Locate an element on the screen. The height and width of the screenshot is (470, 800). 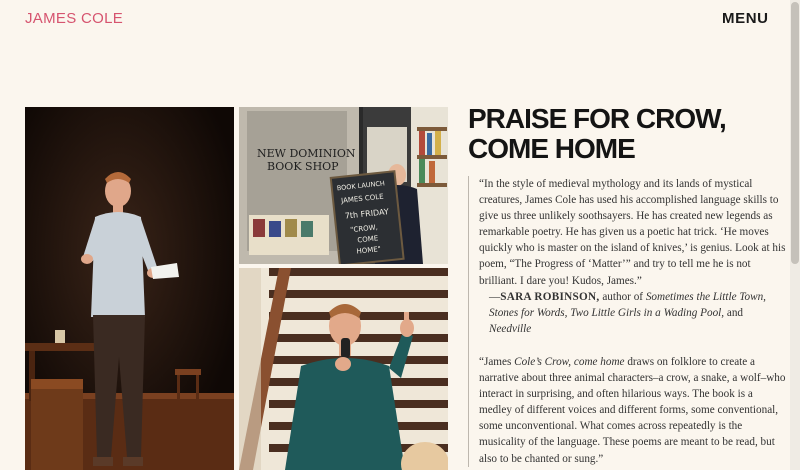
shop-name-line1: NEW DOMINION is located at coordinates (306, 153).